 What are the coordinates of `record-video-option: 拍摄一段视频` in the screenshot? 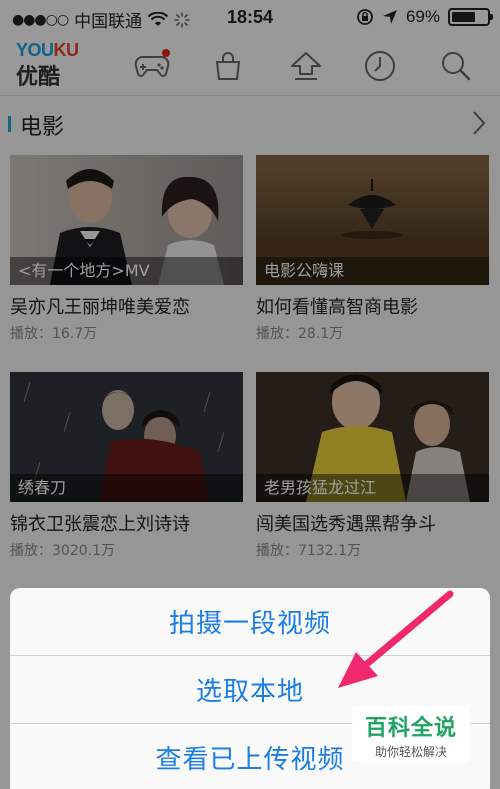 It's located at (250, 622).